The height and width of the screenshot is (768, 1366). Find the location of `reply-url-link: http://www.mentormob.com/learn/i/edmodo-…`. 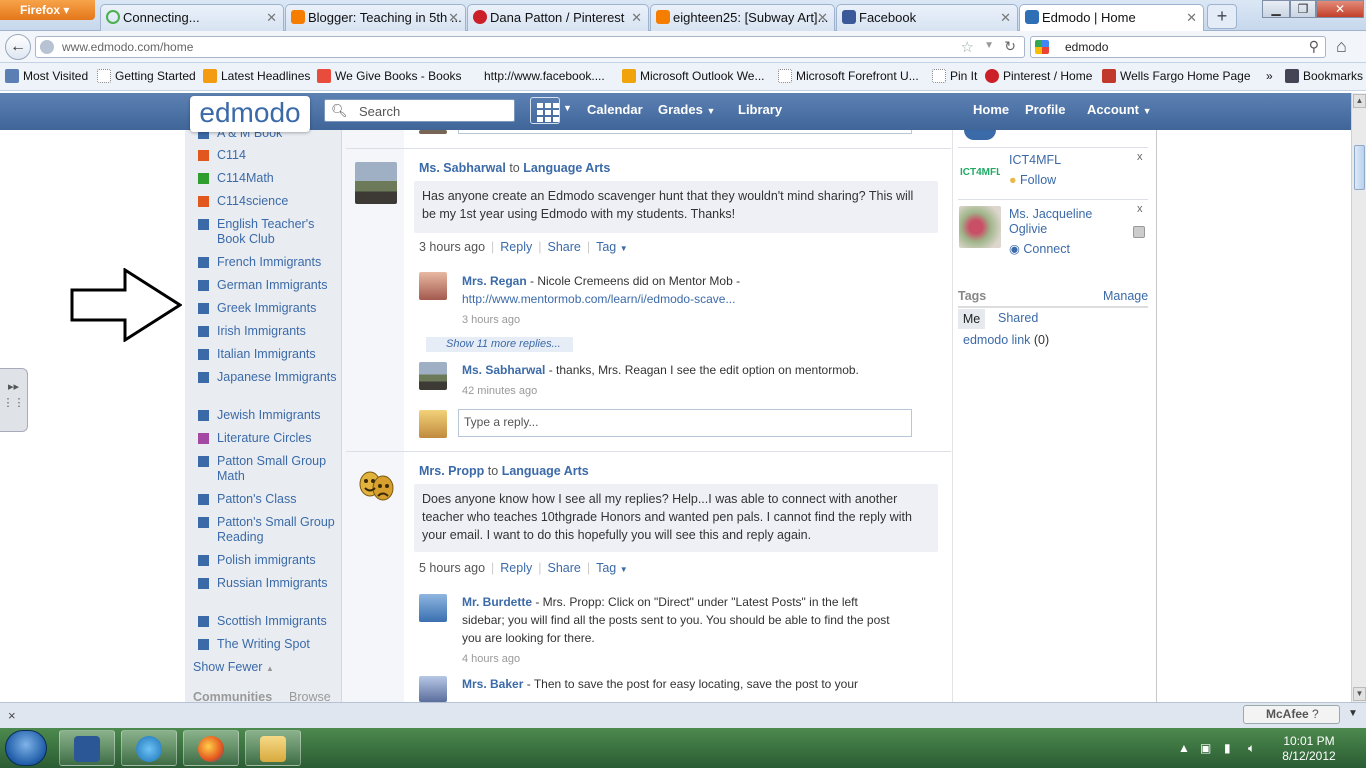

reply-url-link: http://www.mentormob.com/learn/i/edmodo-… is located at coordinates (598, 299).